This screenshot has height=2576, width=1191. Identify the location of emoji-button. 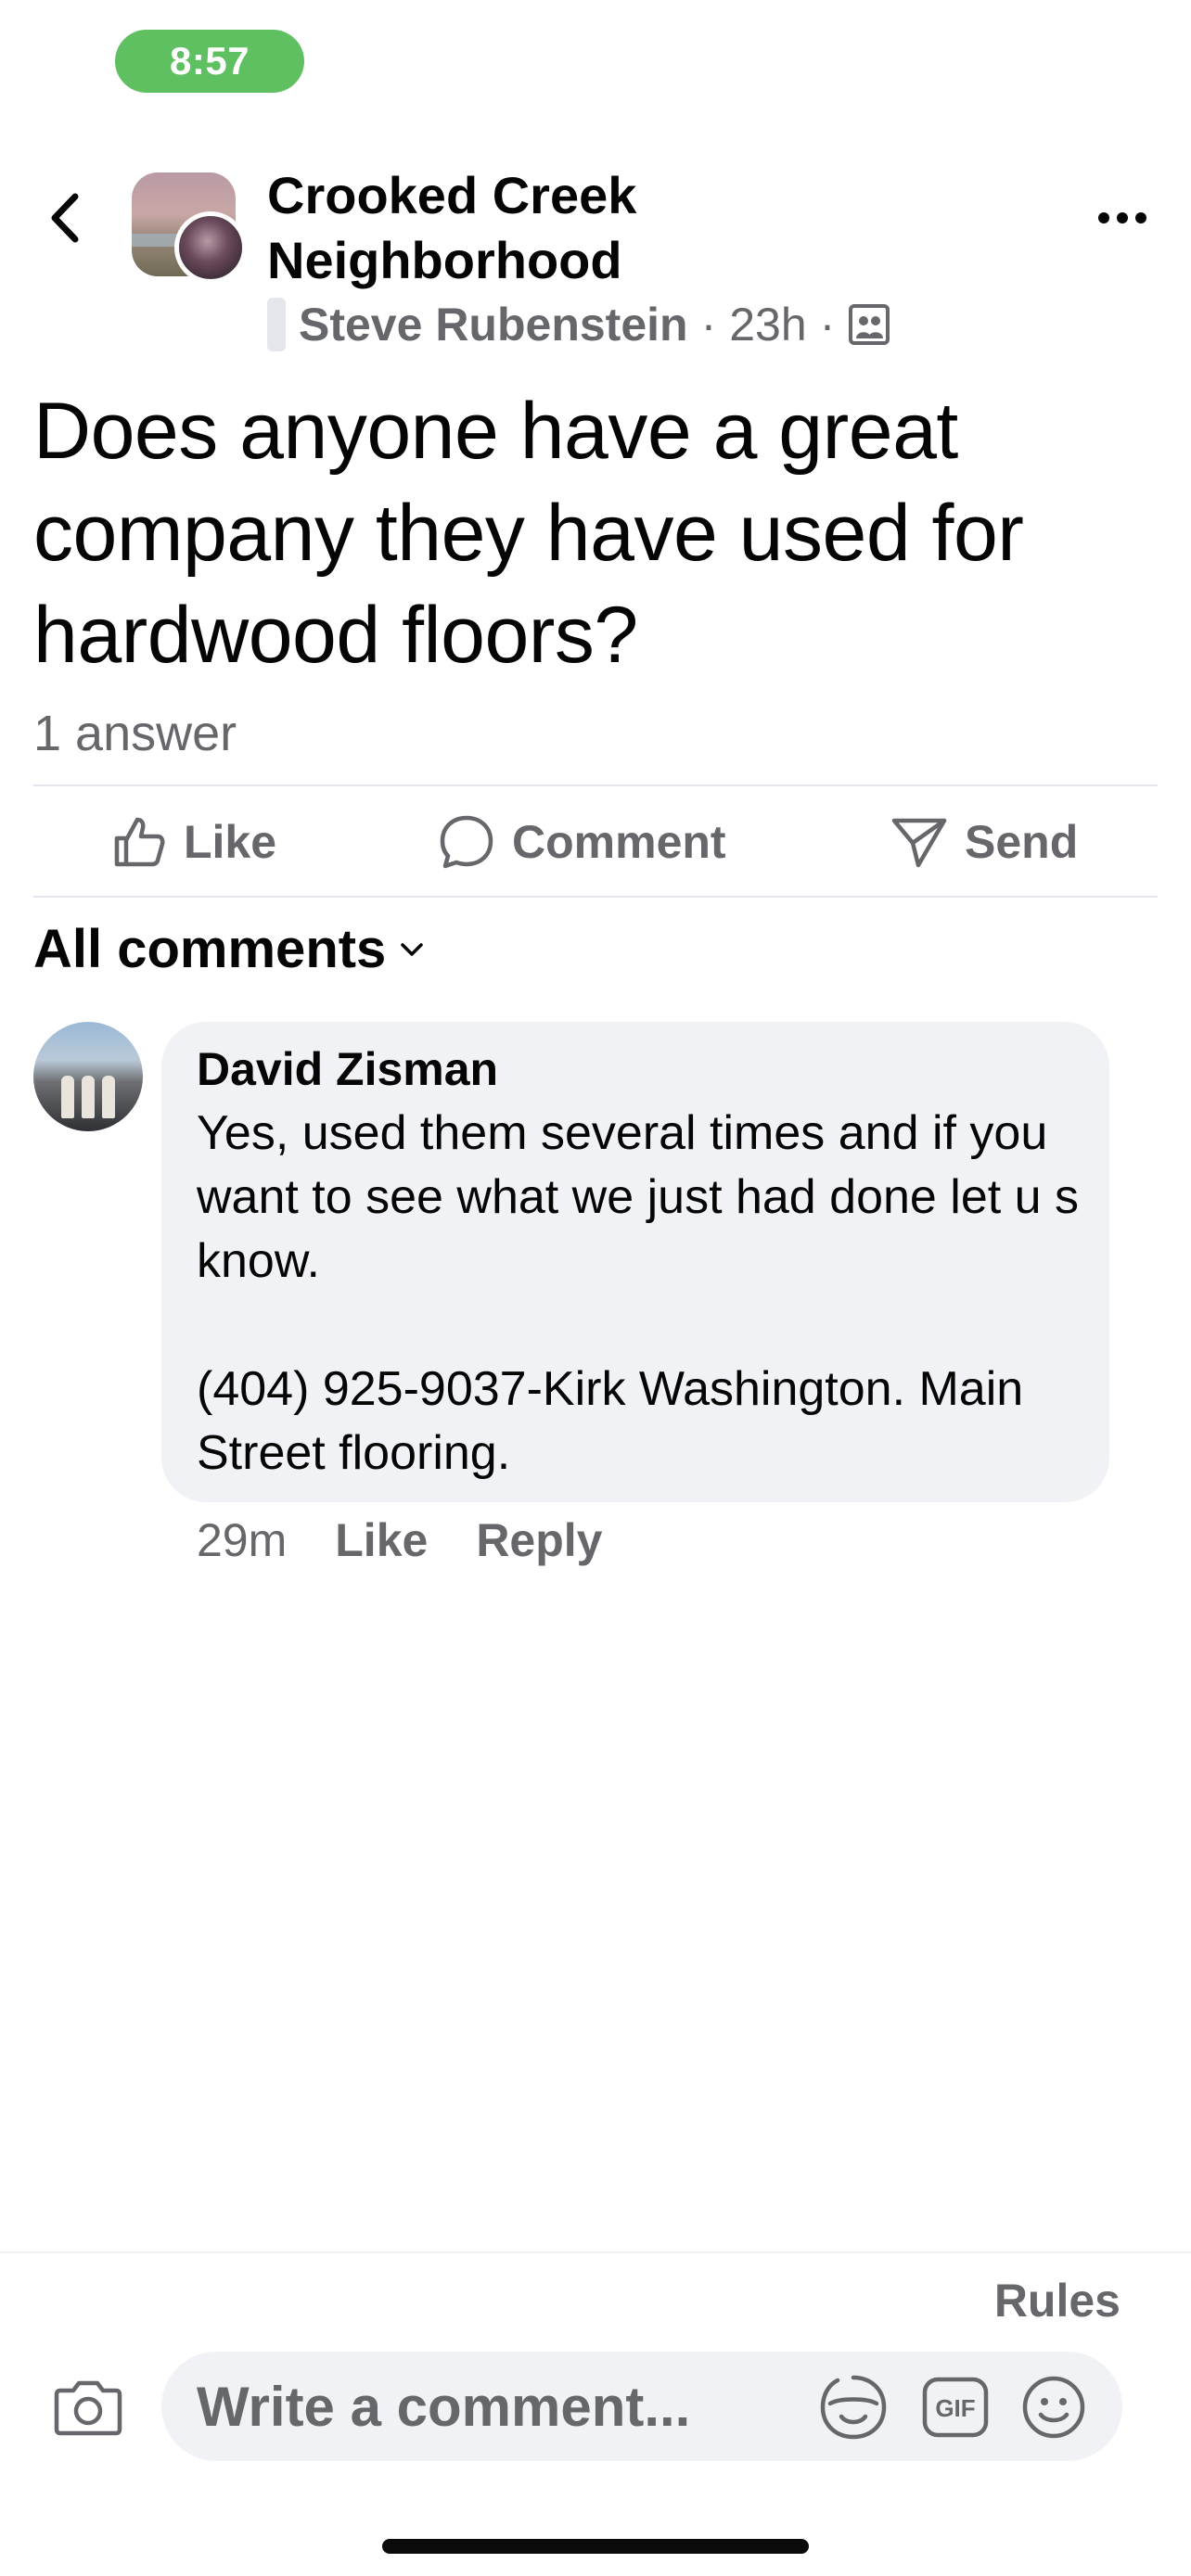
(1054, 2407).